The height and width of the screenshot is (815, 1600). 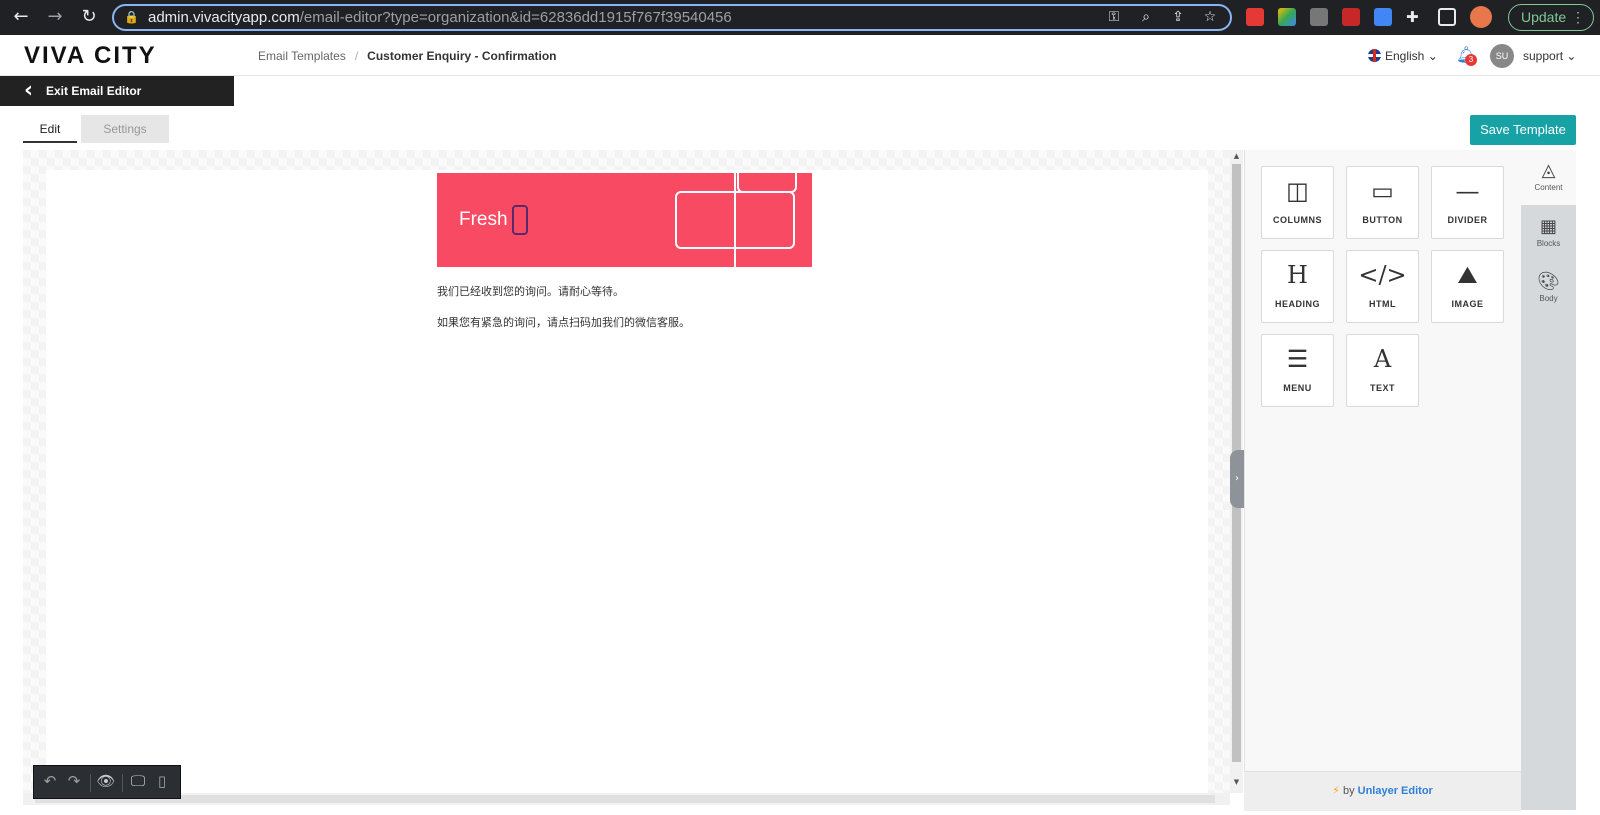 What do you see at coordinates (1114, 18) in the screenshot?
I see `key-icon: ⚿` at bounding box center [1114, 18].